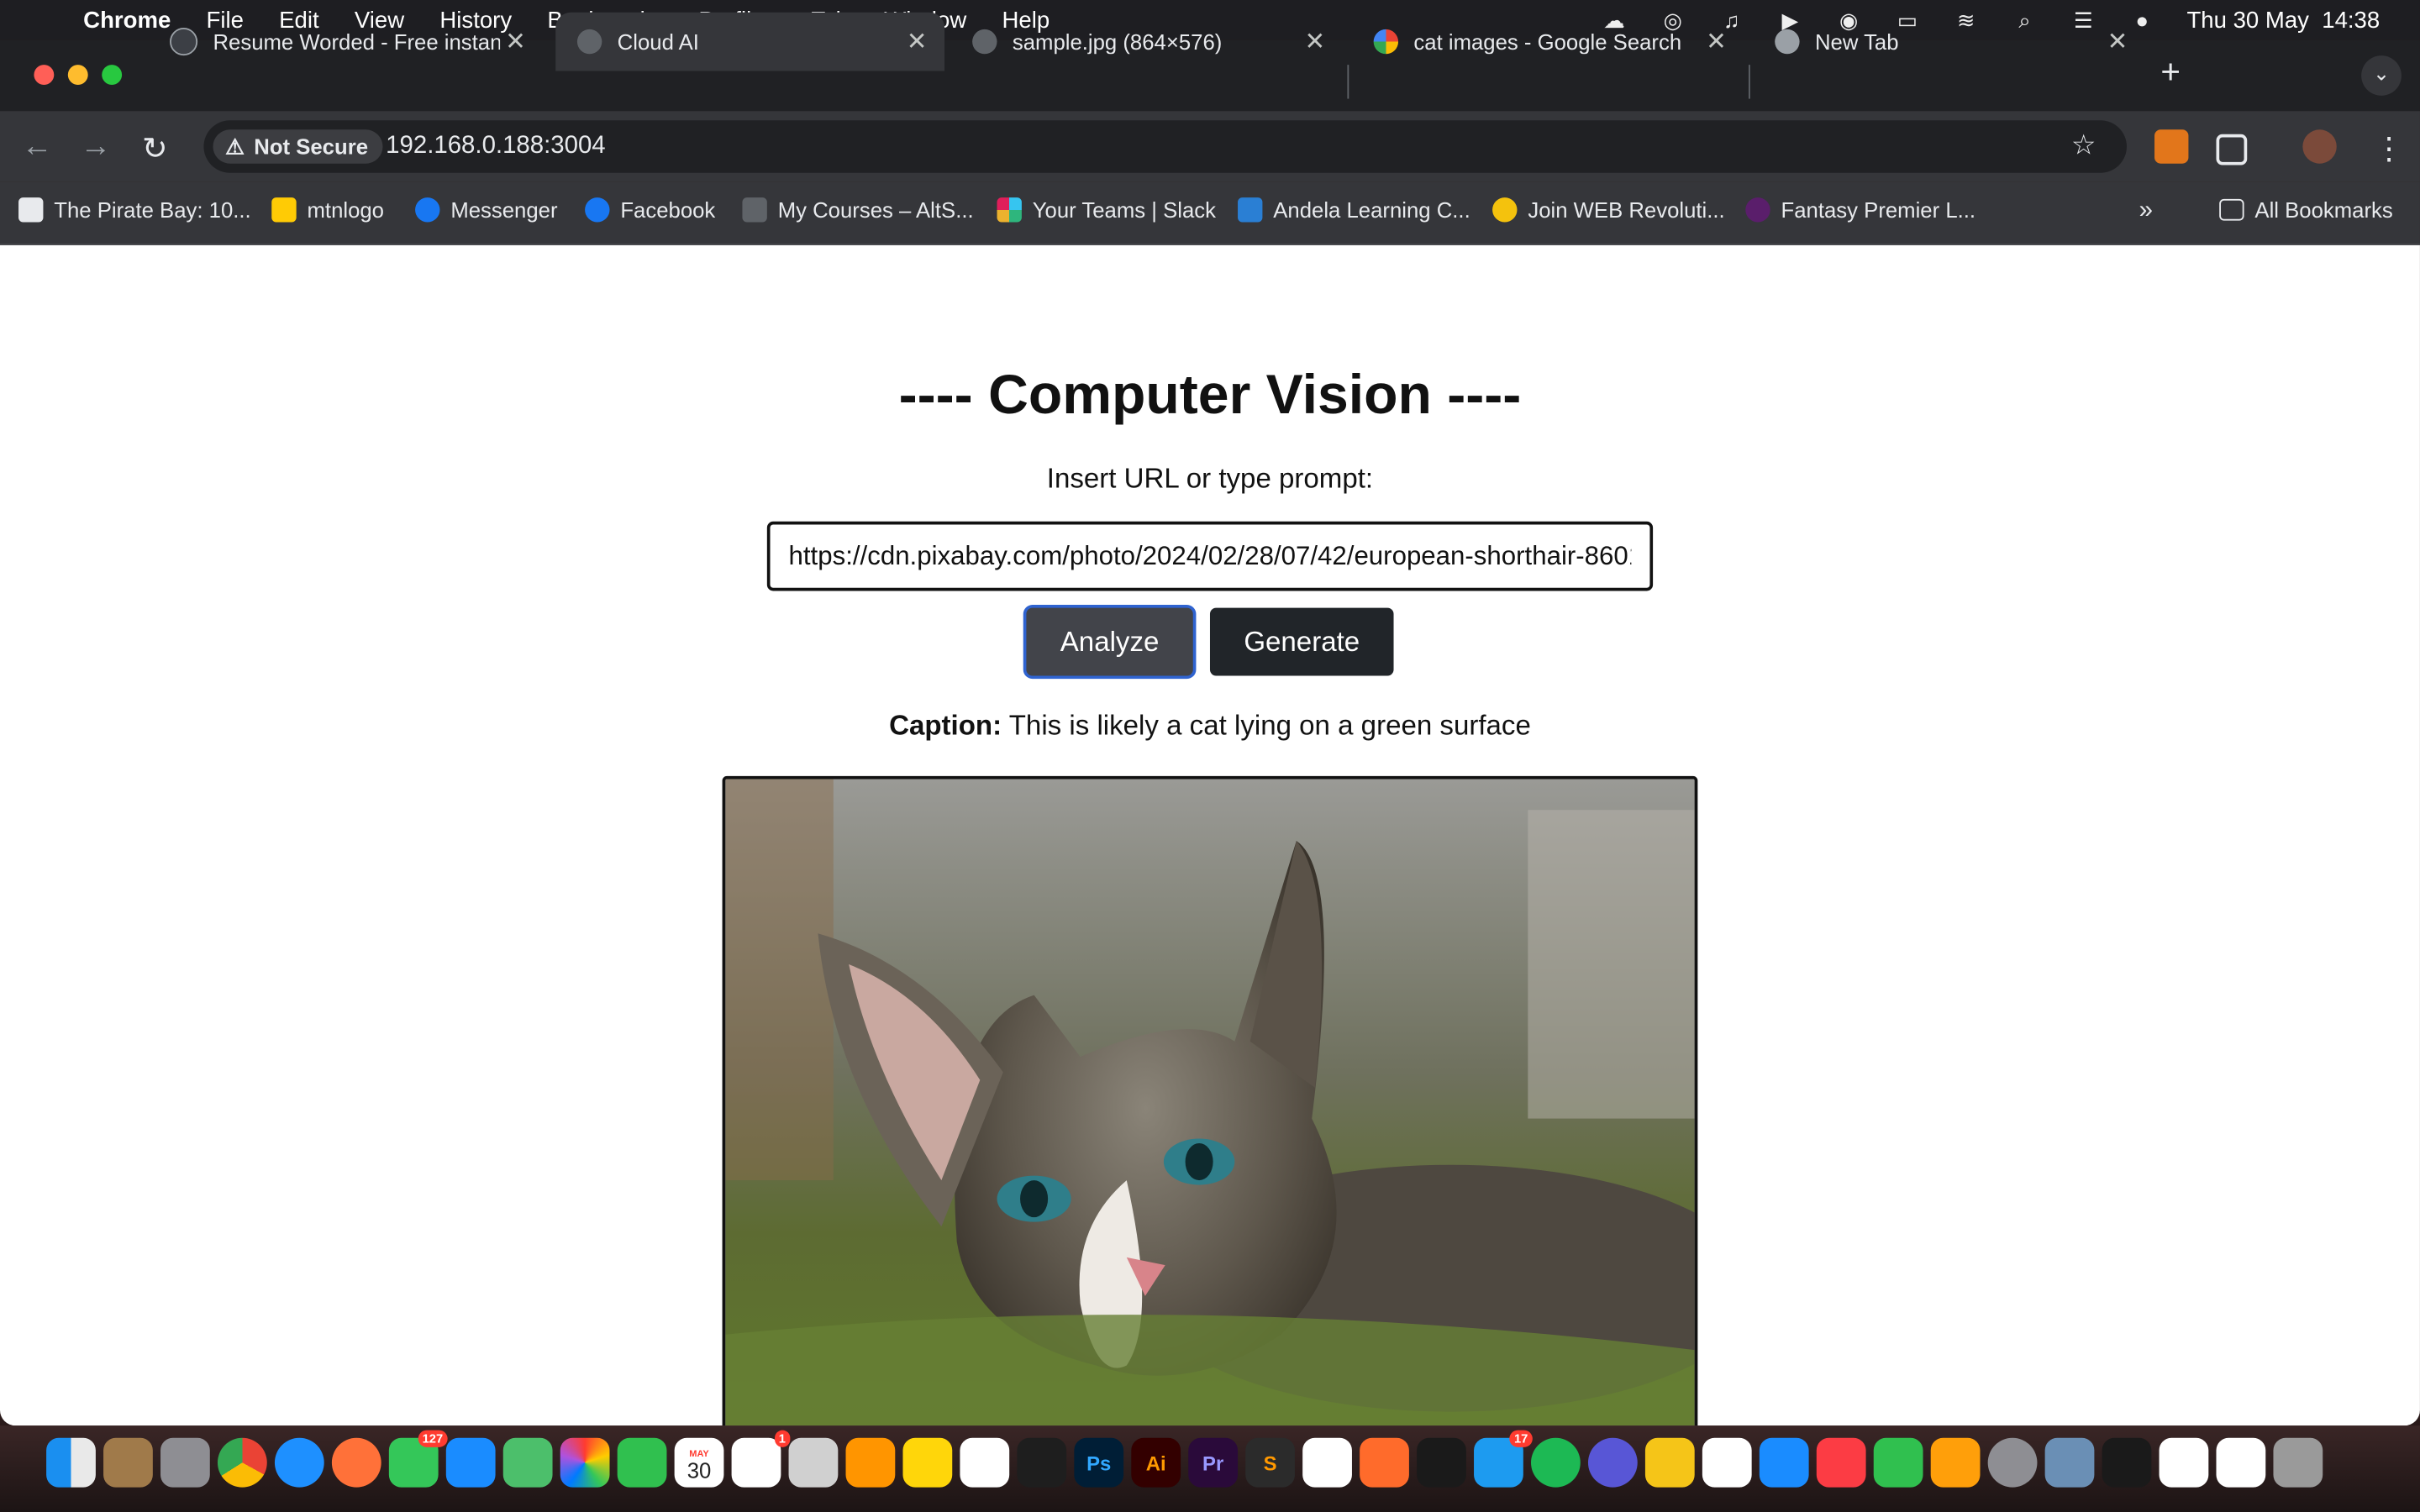  What do you see at coordinates (37, 147) in the screenshot?
I see `back-arrow-icon: ←` at bounding box center [37, 147].